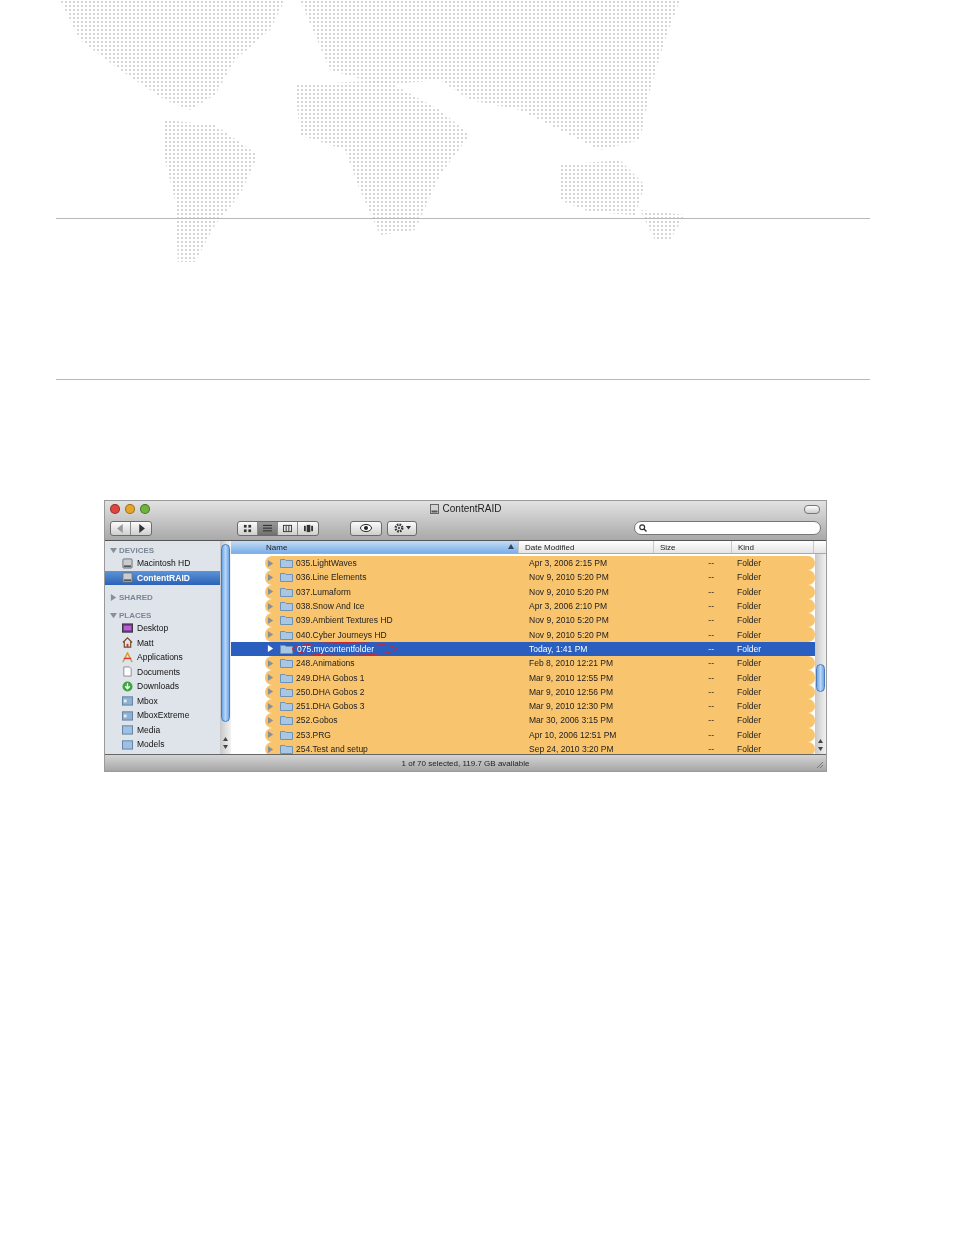 This screenshot has height=1235, width=954. What do you see at coordinates (162, 671) in the screenshot?
I see `sidebar-item: Documents` at bounding box center [162, 671].